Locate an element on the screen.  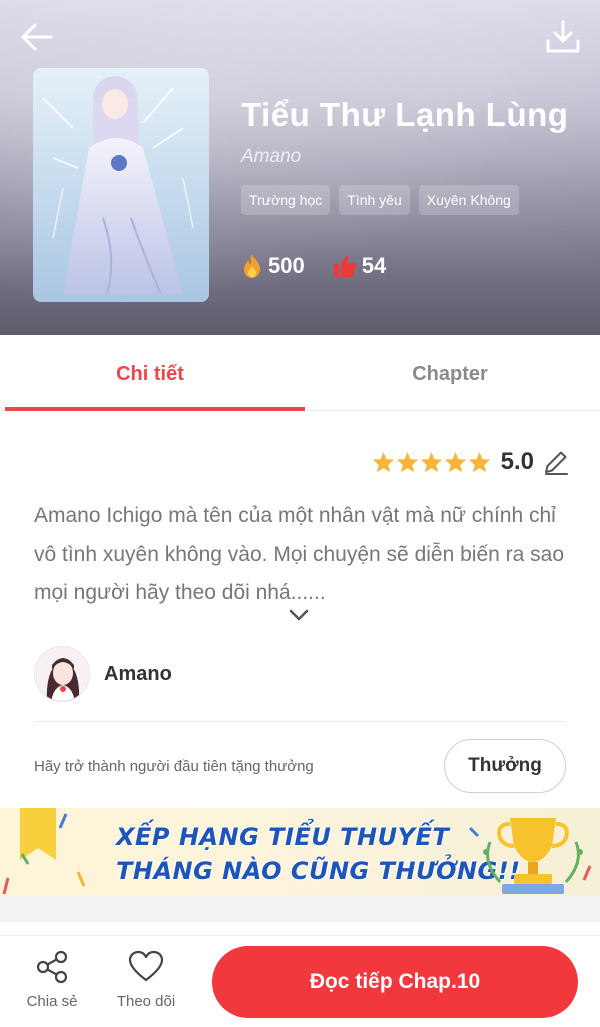
bottom-action-bar: Chia sẻ Theo dõi Đọc tiếp Chap.10 is located at coordinates (300, 981).